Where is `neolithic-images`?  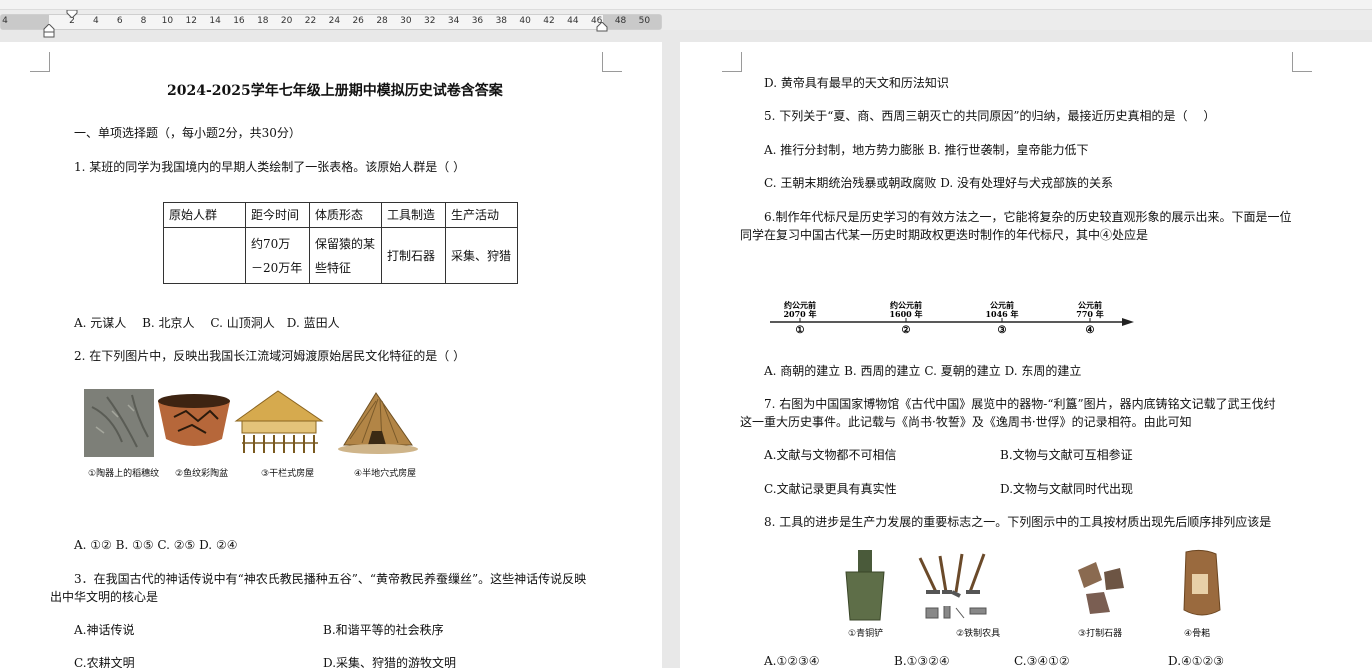 neolithic-images is located at coordinates (251, 423).